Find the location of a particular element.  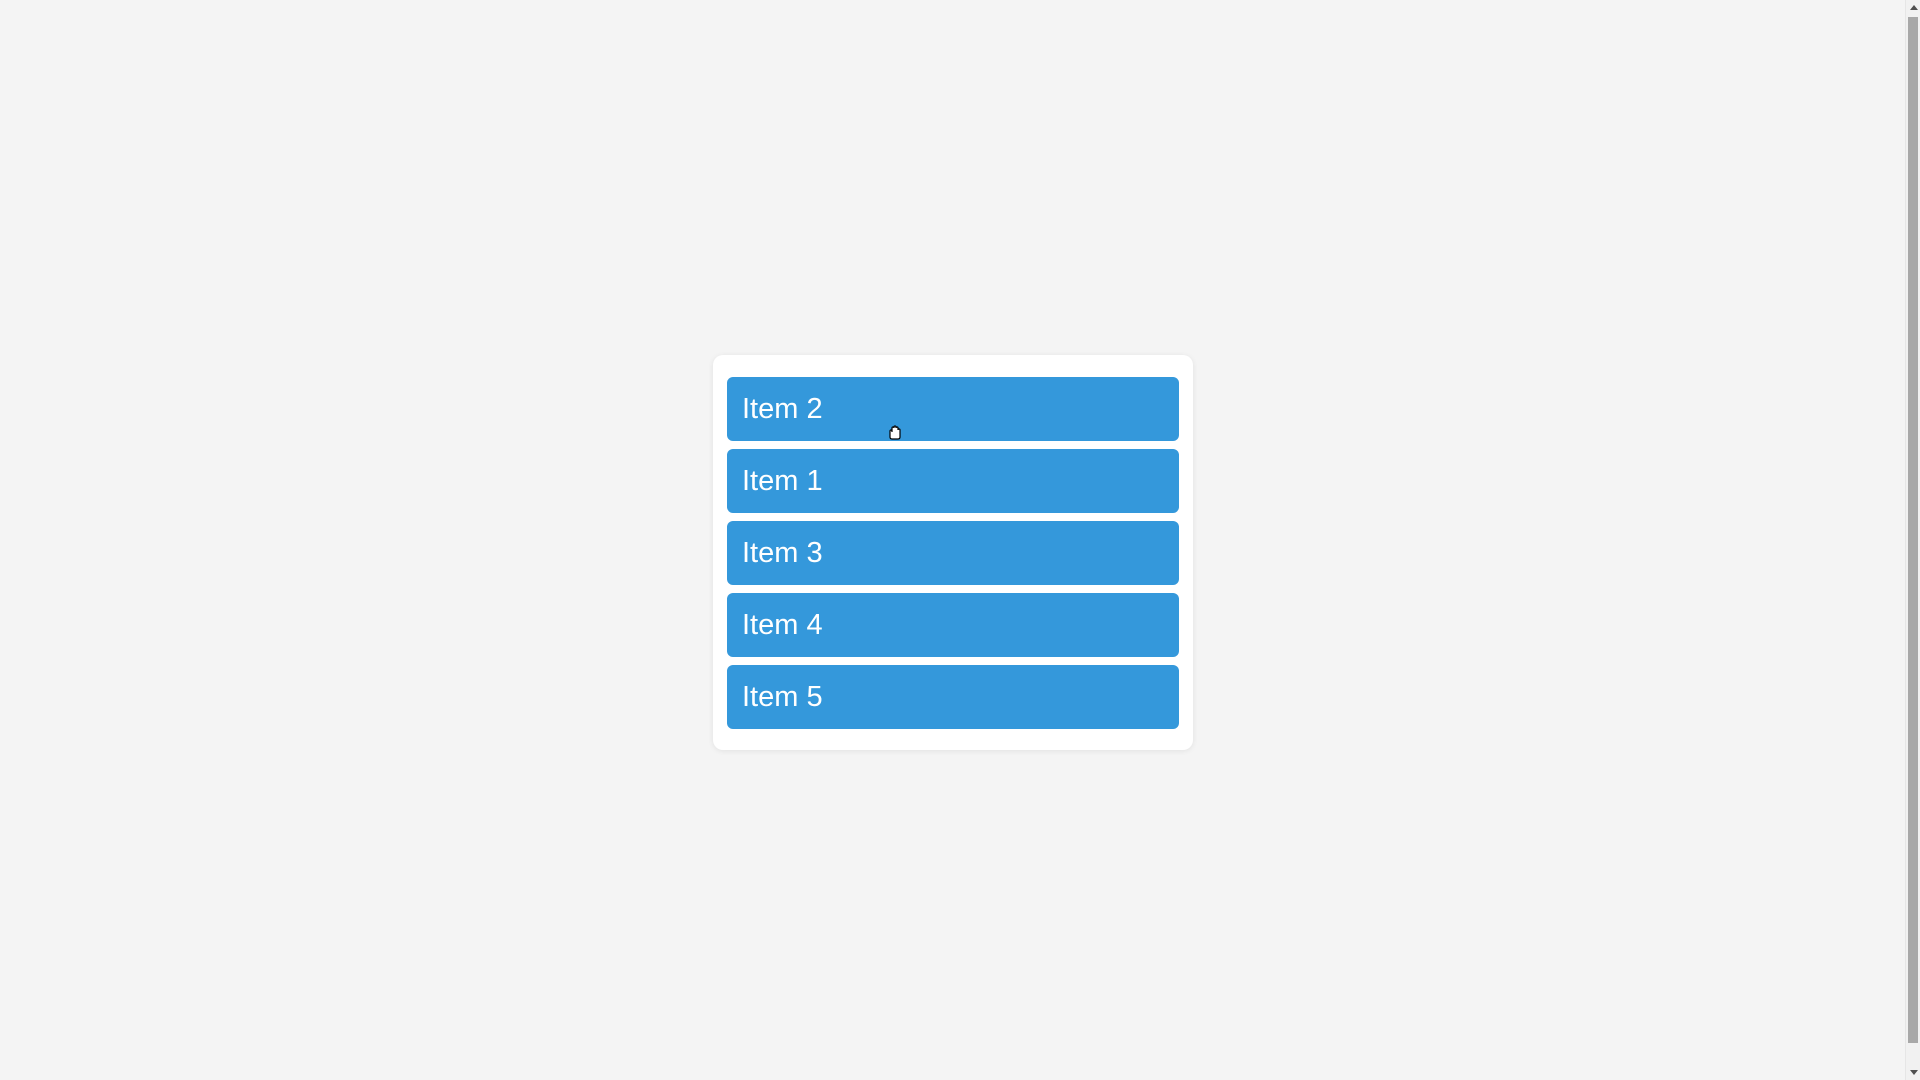

scrollbar-thumb is located at coordinates (1913, 530).